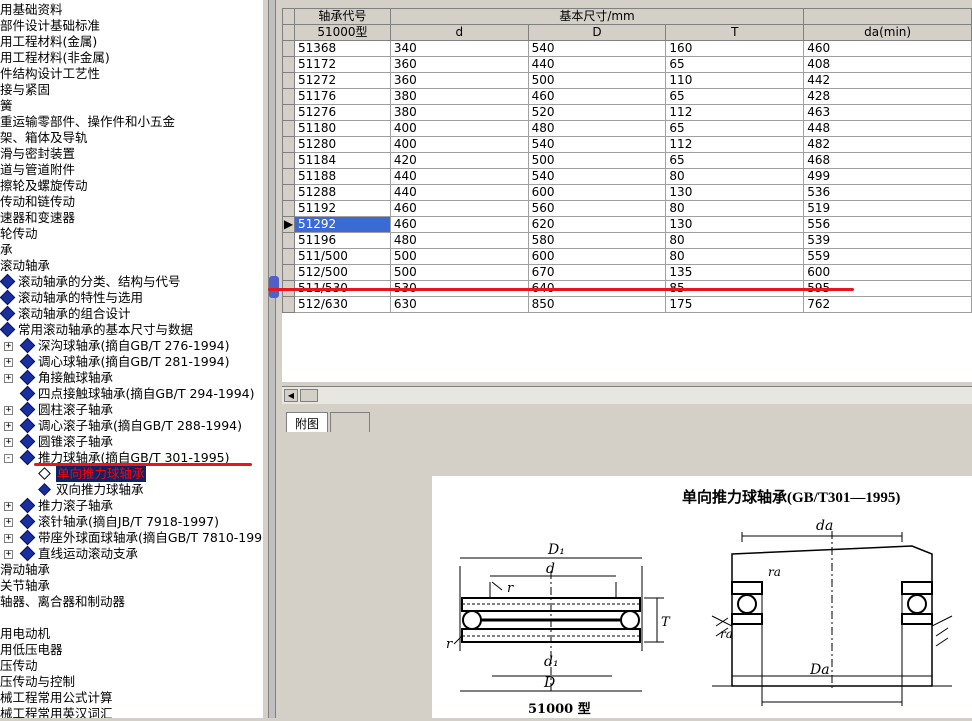  What do you see at coordinates (342, 80) in the screenshot?
I see `table-cell: 51272` at bounding box center [342, 80].